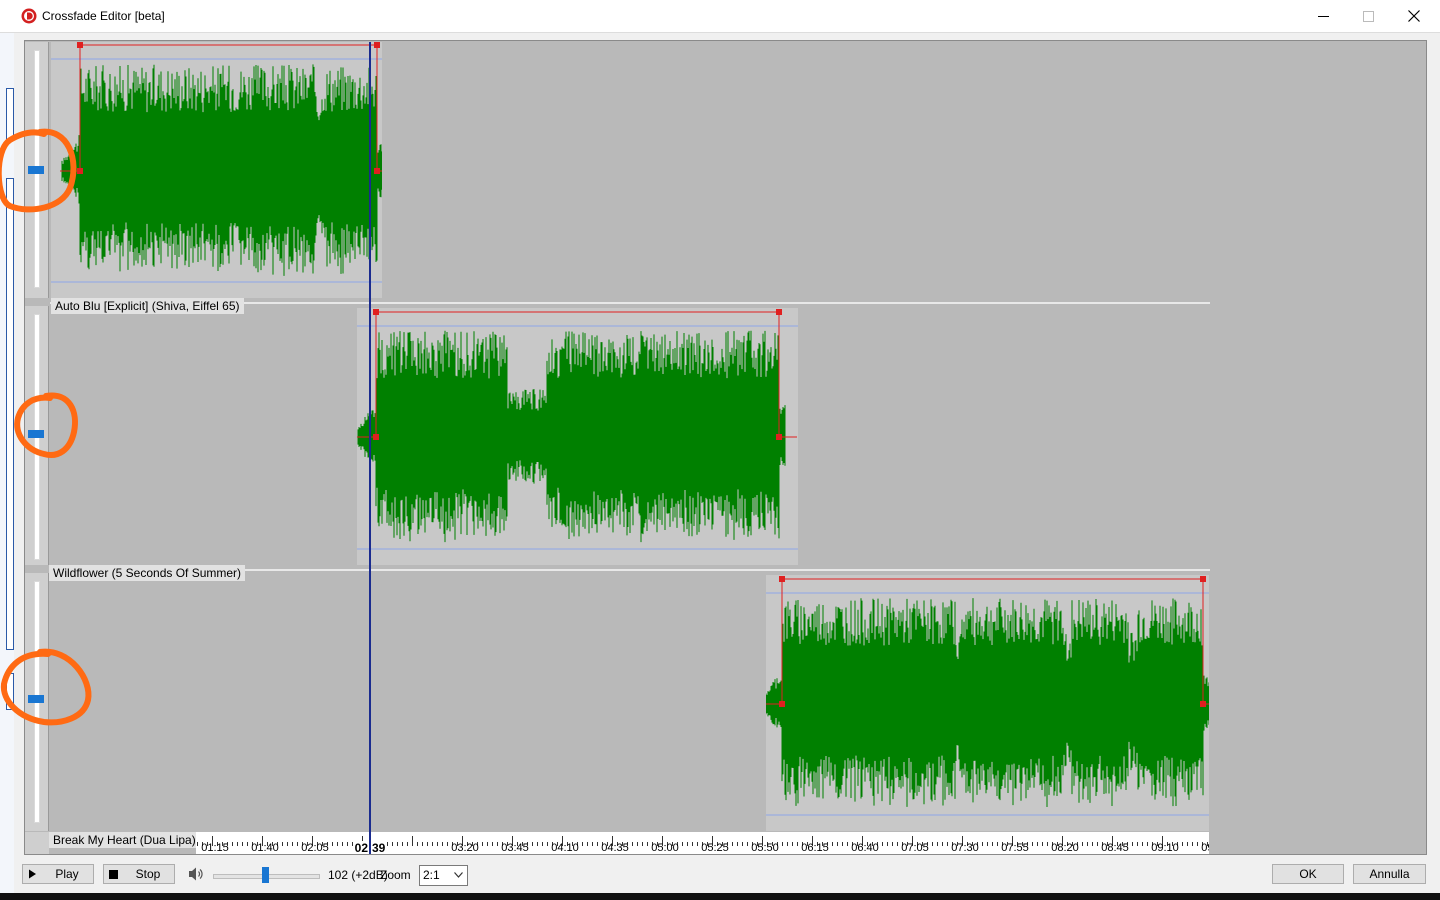  I want to click on ruler-tick-label: 06:40, so click(865, 848).